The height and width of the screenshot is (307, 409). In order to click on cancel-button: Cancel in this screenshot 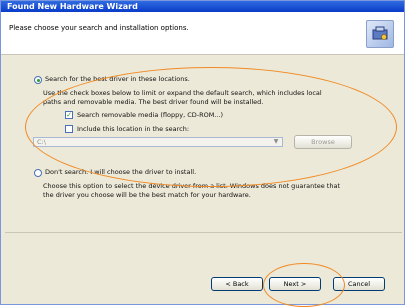, I will do `click(359, 284)`.